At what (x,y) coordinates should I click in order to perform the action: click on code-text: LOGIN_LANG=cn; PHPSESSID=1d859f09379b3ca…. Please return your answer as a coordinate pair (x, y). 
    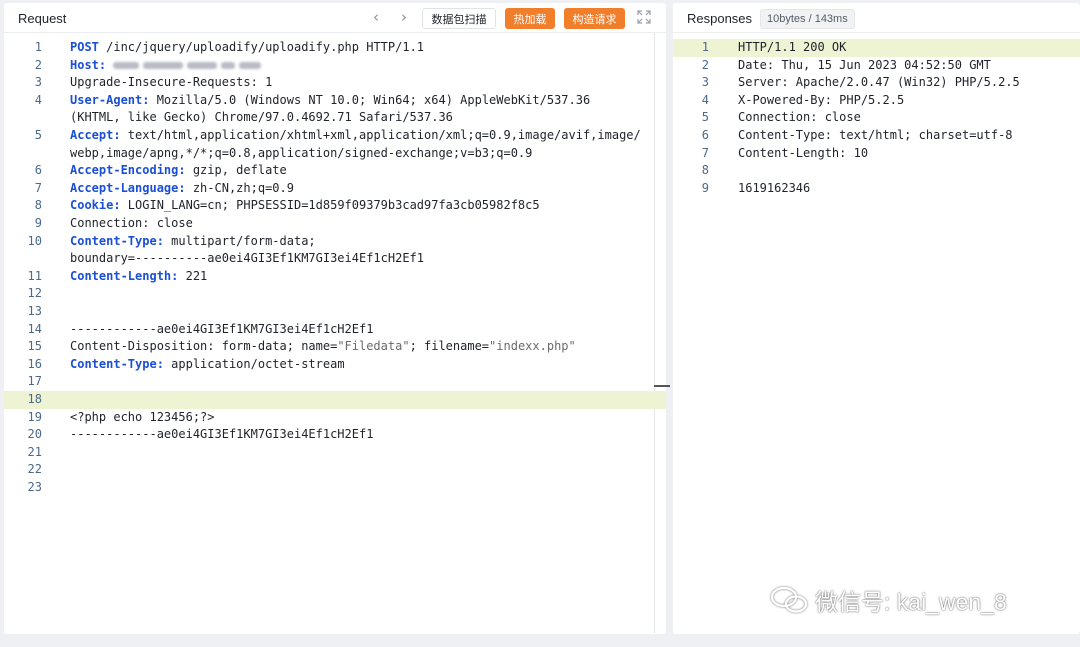
    Looking at the image, I should click on (330, 205).